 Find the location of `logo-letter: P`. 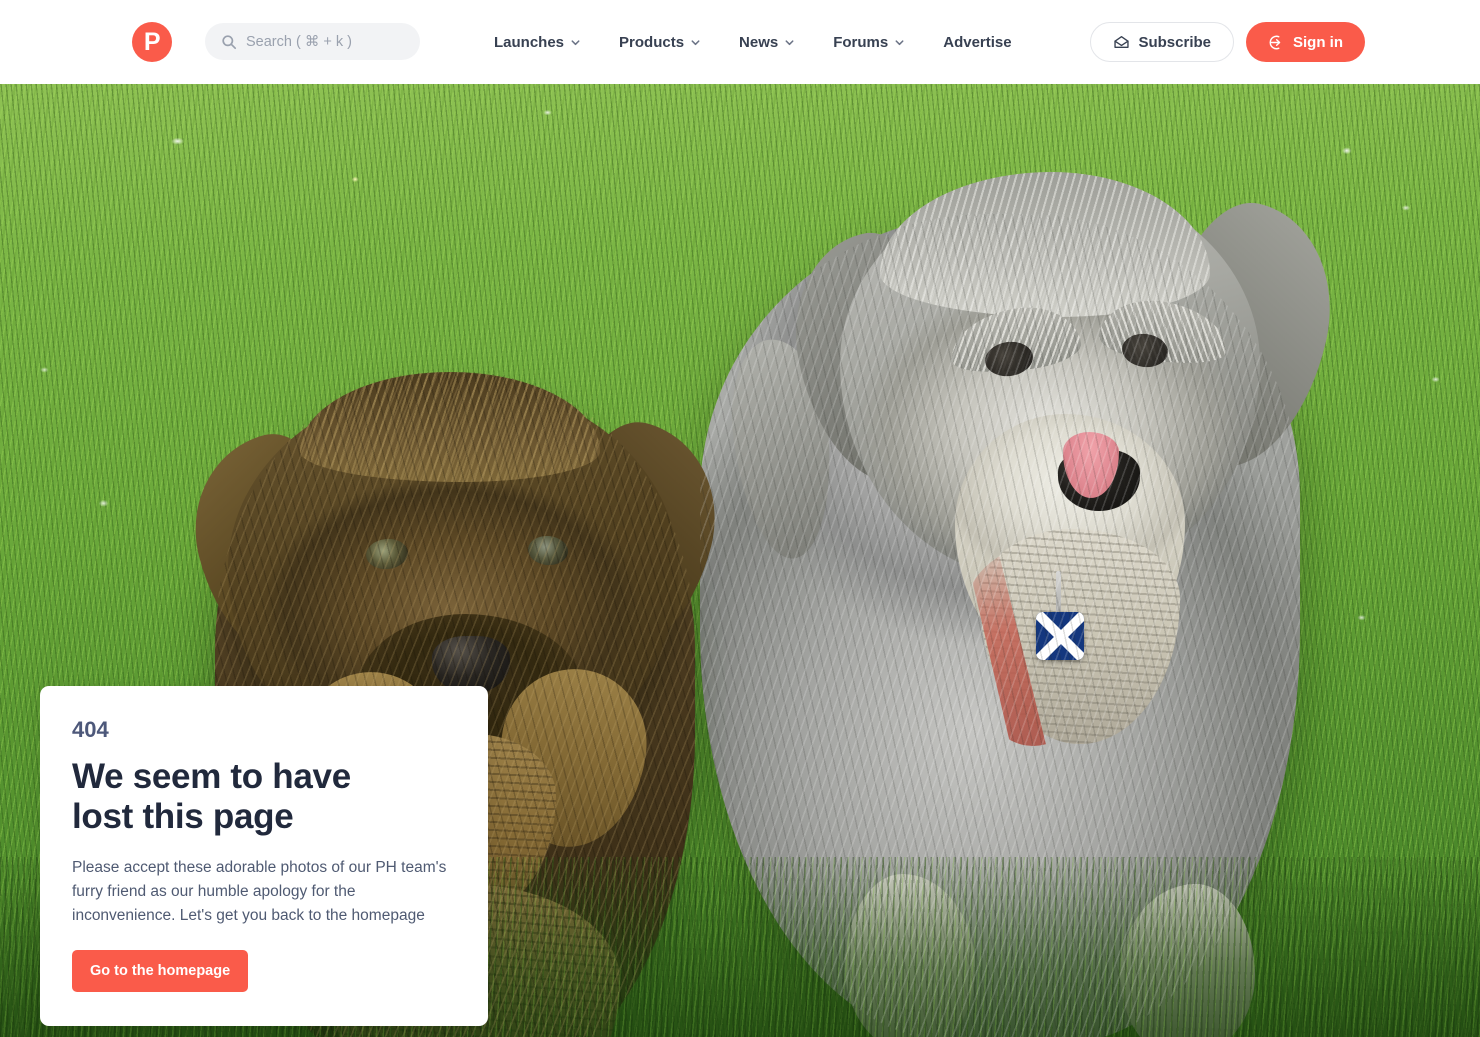

logo-letter: P is located at coordinates (152, 41).